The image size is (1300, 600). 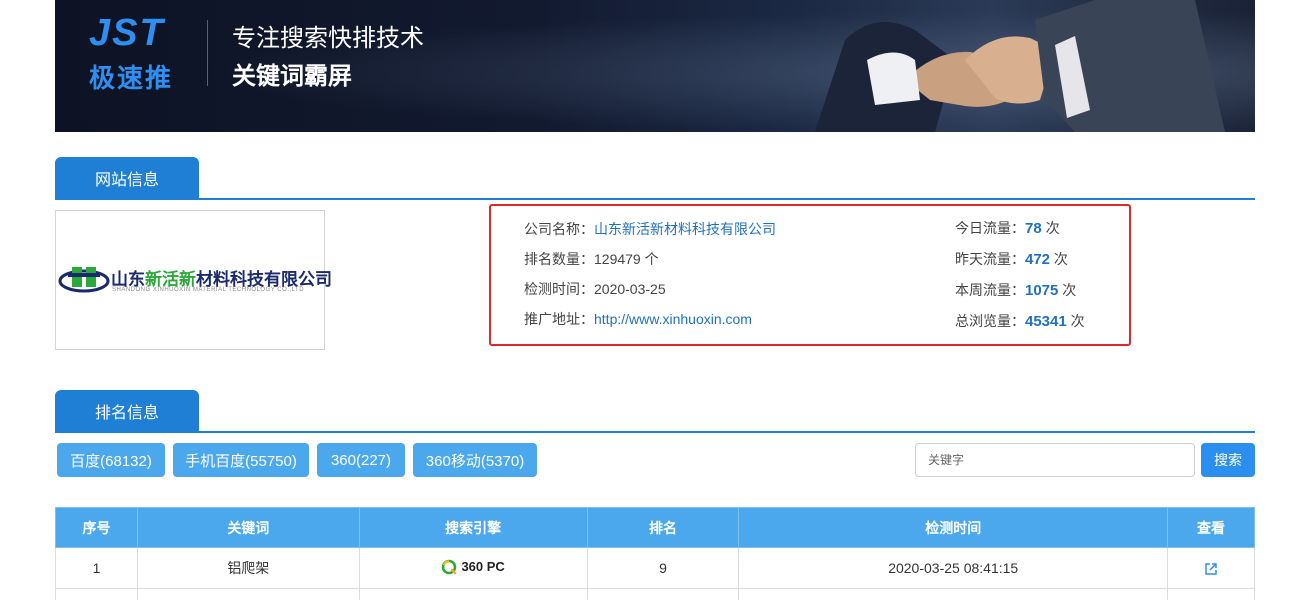 I want to click on company-name-link: 山东新活新材料科技有限公司, so click(x=685, y=229).